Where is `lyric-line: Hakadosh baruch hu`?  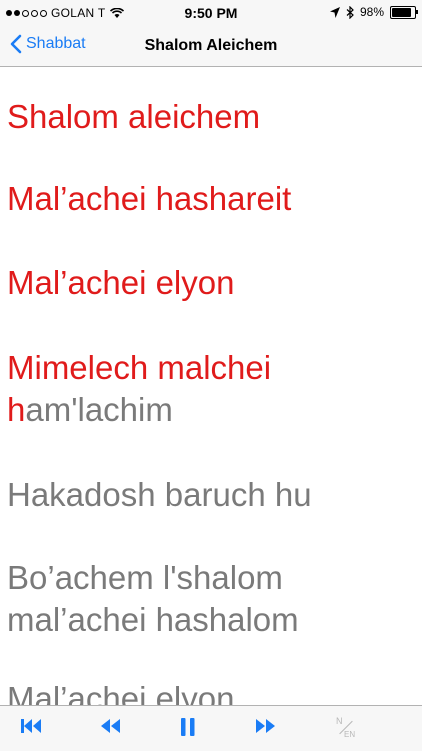 lyric-line: Hakadosh baruch hu is located at coordinates (212, 495).